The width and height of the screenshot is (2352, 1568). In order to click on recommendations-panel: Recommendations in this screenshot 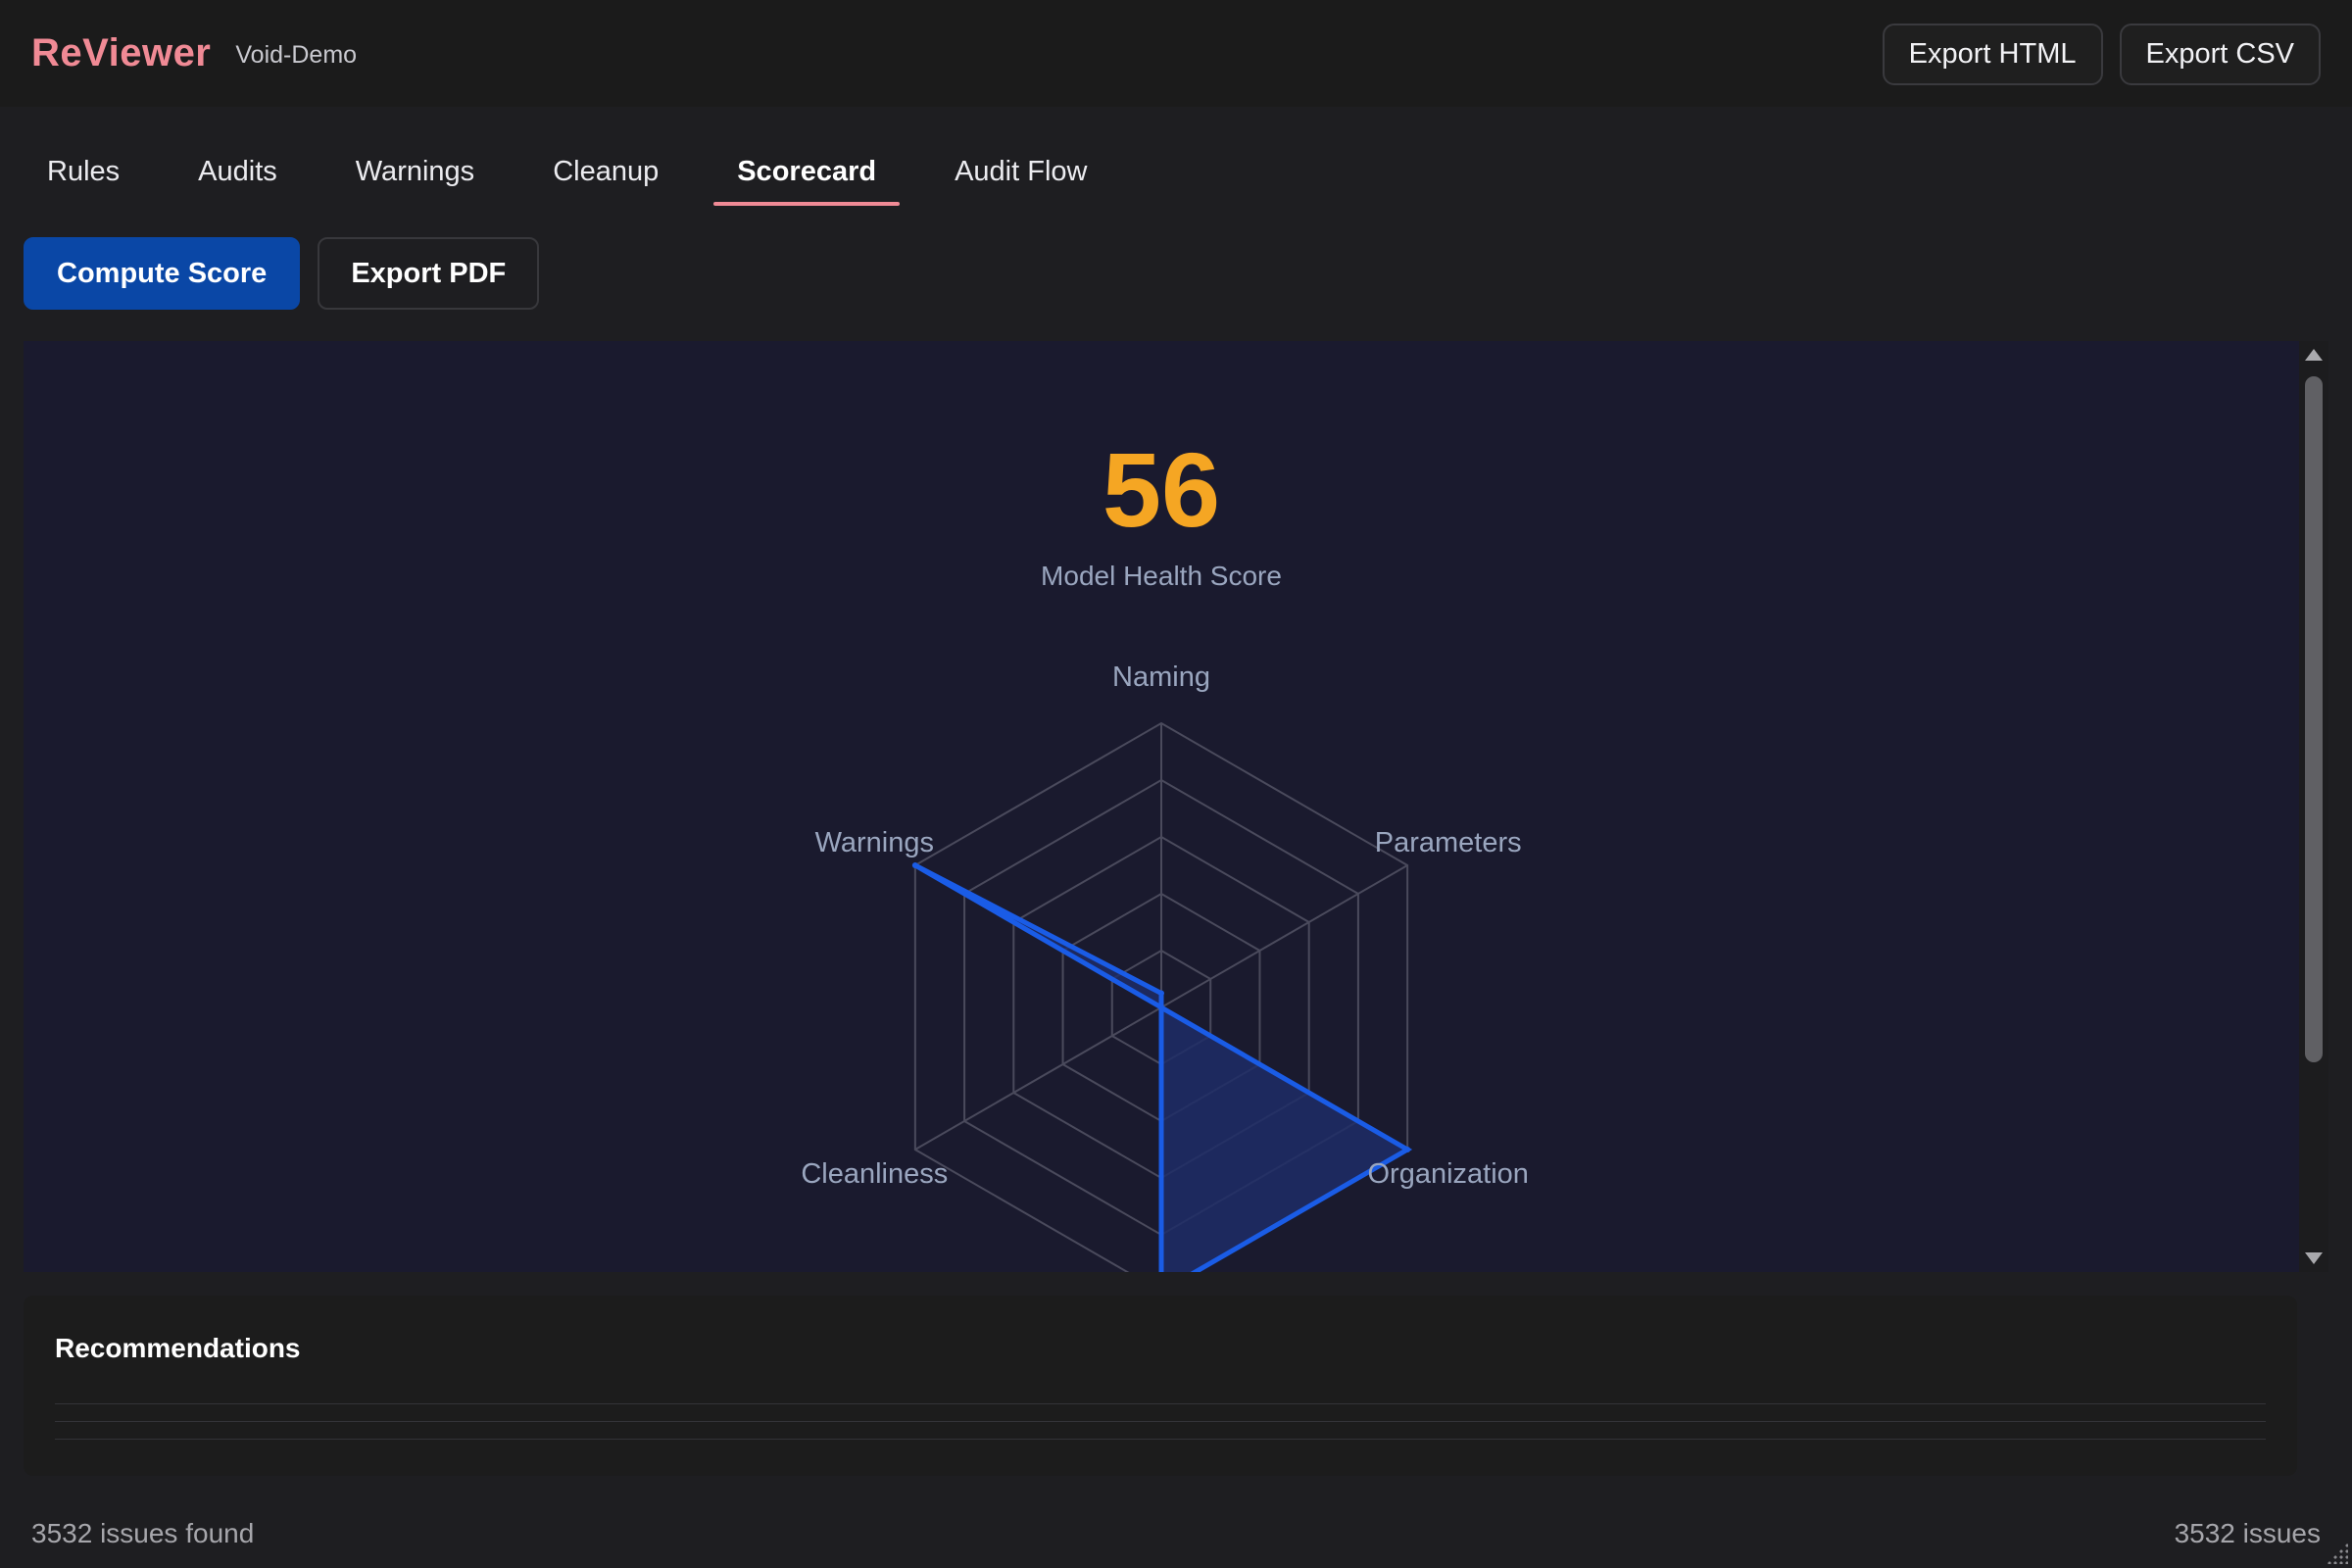, I will do `click(1160, 1386)`.